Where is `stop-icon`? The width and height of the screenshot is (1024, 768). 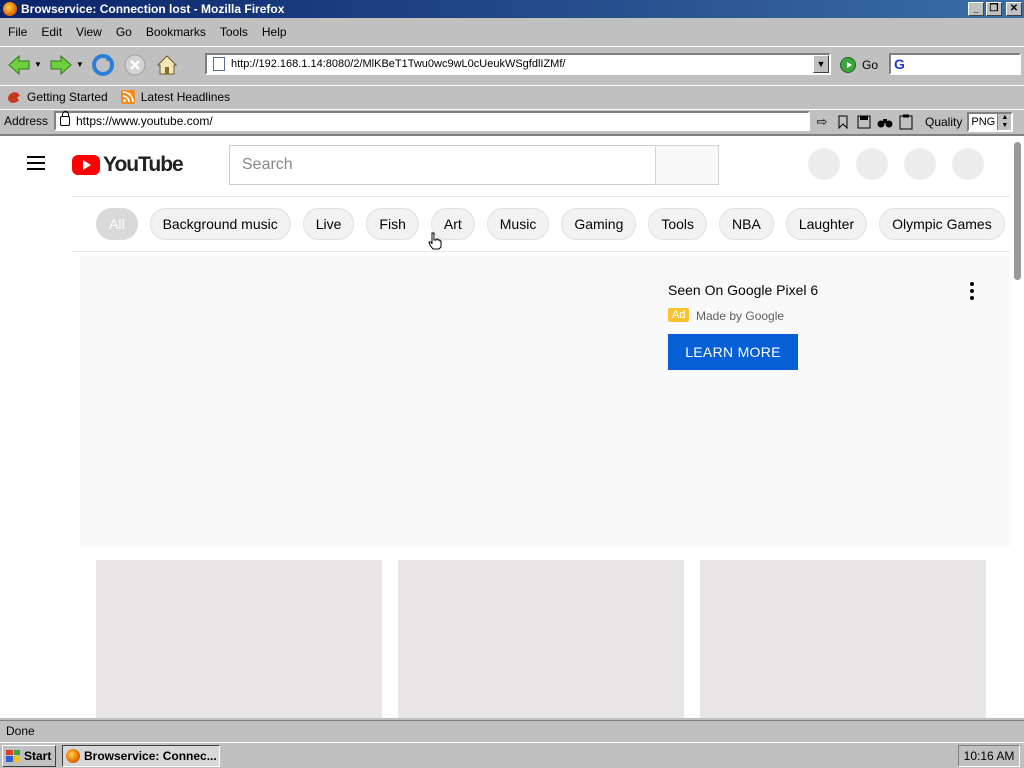 stop-icon is located at coordinates (135, 64).